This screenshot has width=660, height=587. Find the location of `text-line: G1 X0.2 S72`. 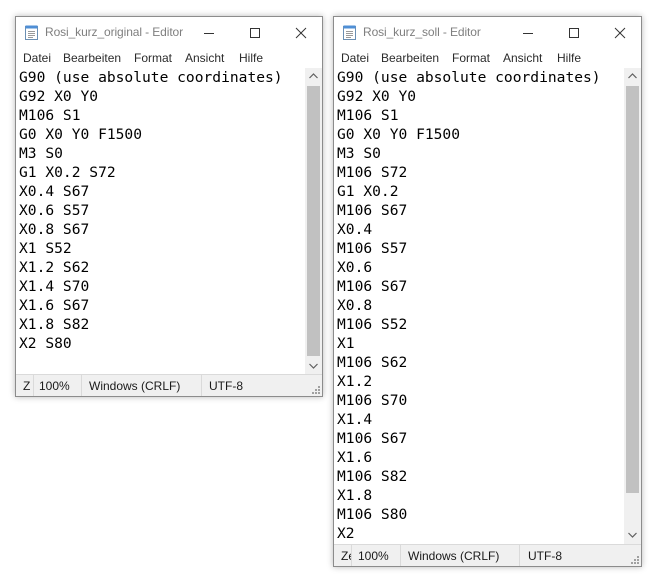

text-line: G1 X0.2 S72 is located at coordinates (67, 172).